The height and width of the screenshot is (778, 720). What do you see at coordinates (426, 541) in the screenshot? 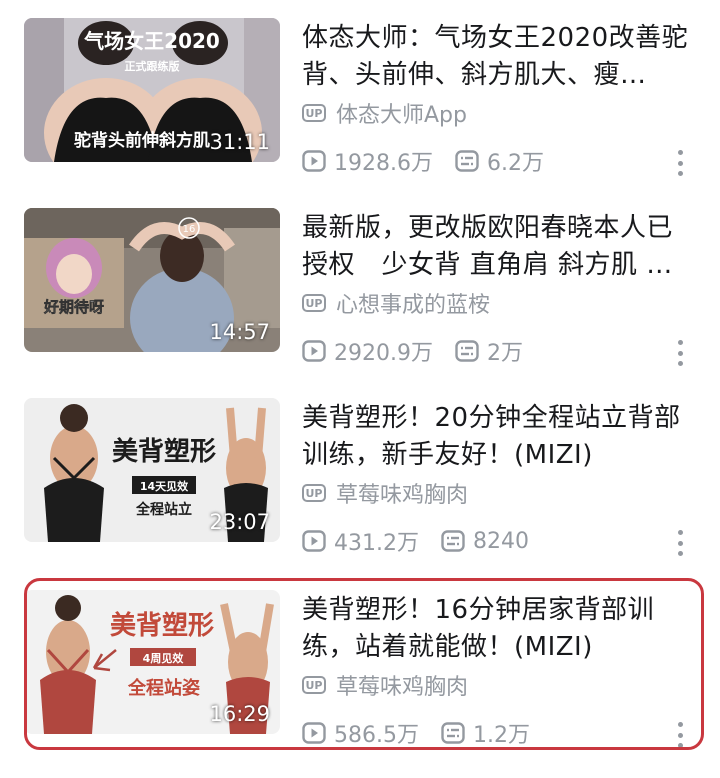
I see `video-stats: 431.2万 8240` at bounding box center [426, 541].